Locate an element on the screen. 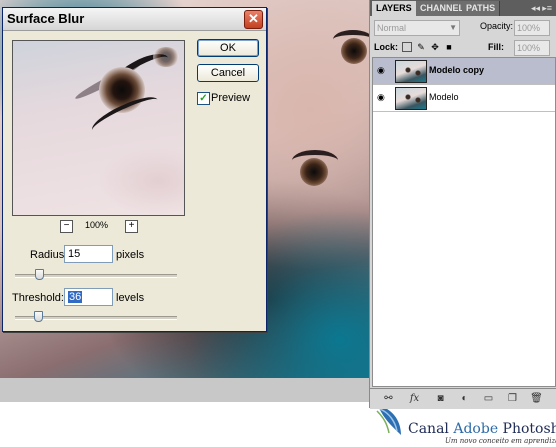 The image size is (556, 447). chevron-down-icon: ▼ is located at coordinates (453, 27).